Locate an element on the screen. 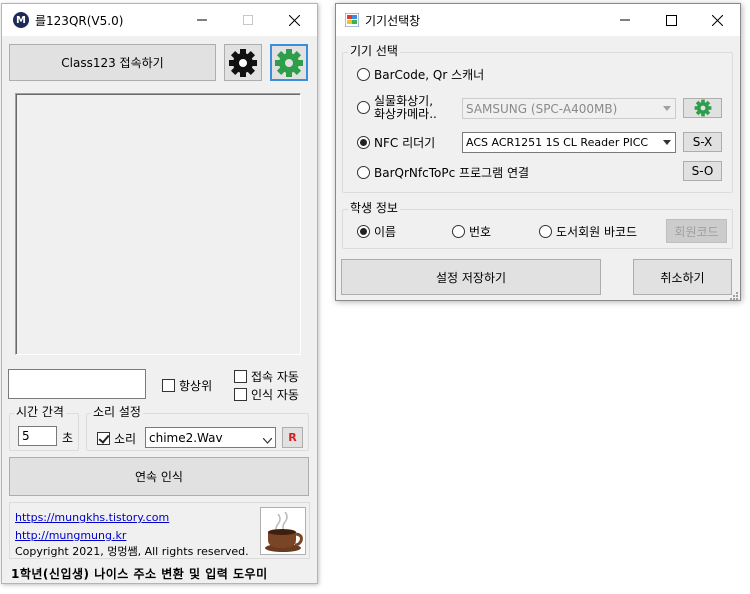  sound-checkbox is located at coordinates (103, 438).